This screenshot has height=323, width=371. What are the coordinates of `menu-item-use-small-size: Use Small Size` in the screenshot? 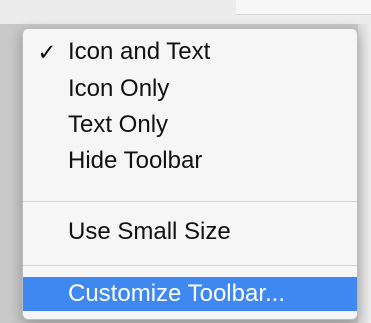 It's located at (190, 232).